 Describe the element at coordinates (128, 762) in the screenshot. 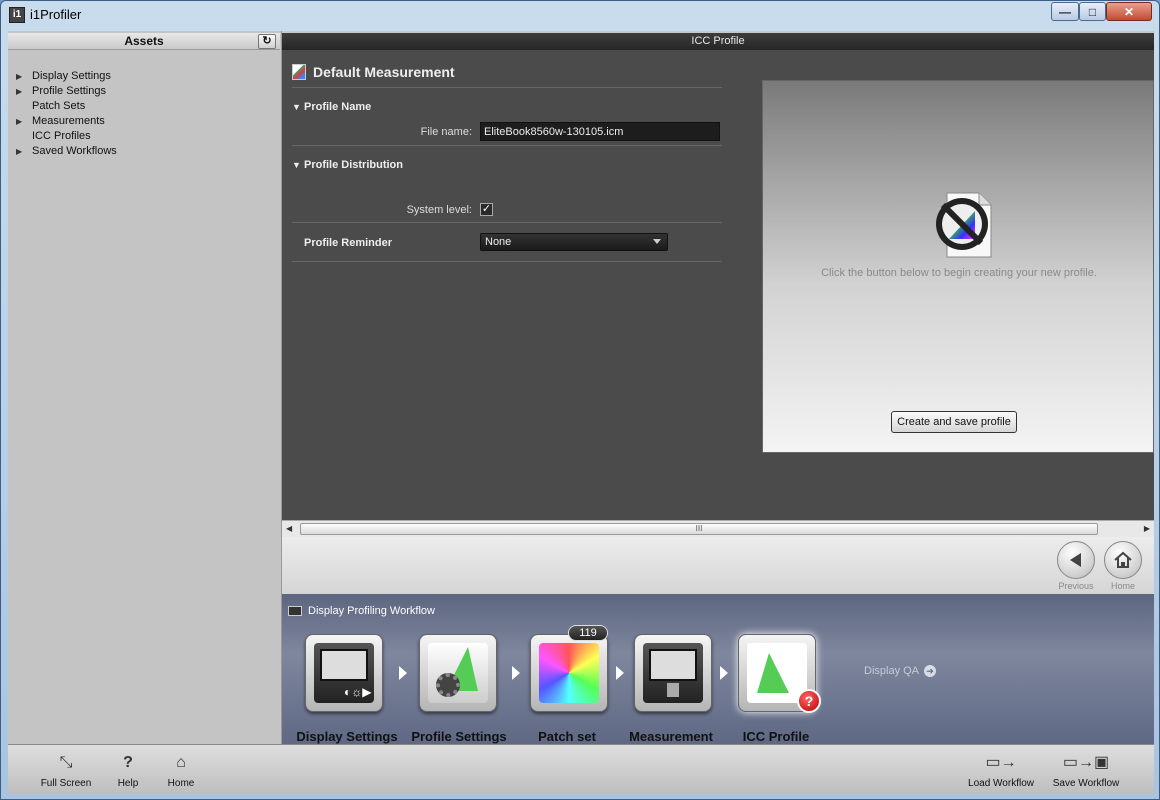

I see `help-icon: ?` at that location.